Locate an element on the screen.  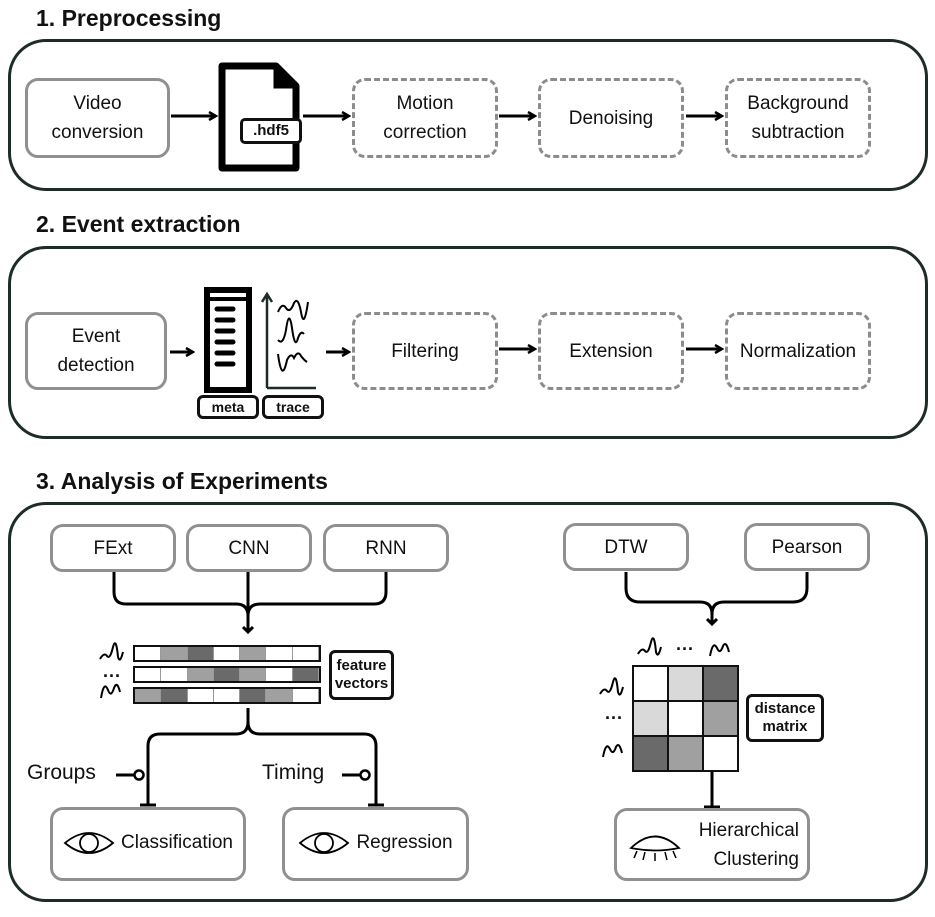
step-label: Video conversion is located at coordinates (97, 118).